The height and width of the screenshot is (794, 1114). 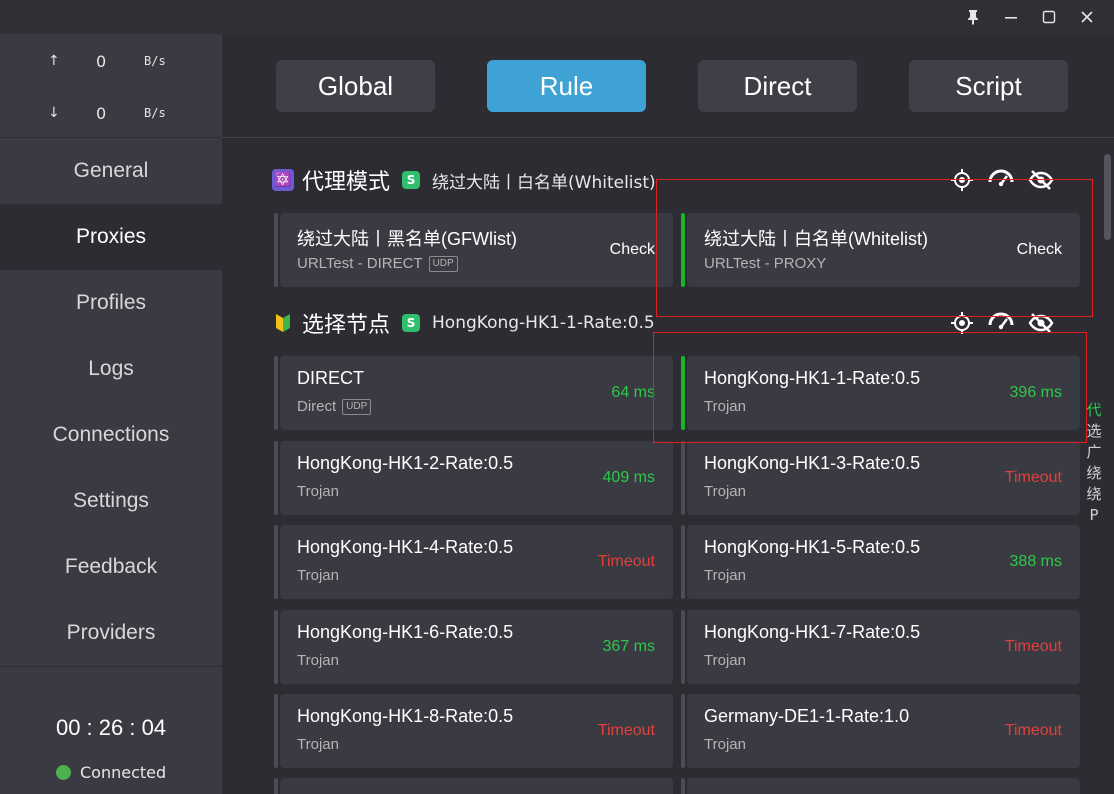 What do you see at coordinates (629, 647) in the screenshot?
I see `latency-label: 367 ms` at bounding box center [629, 647].